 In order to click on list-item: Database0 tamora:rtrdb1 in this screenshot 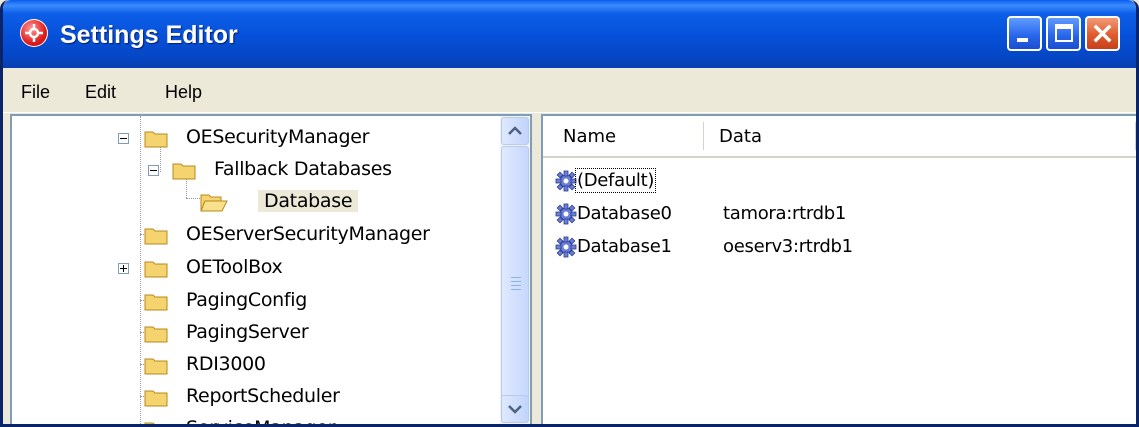, I will do `click(843, 214)`.